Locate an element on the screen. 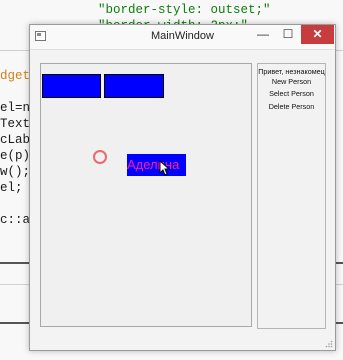 The image size is (343, 360). code-fragment-el: el; is located at coordinates (11, 188).